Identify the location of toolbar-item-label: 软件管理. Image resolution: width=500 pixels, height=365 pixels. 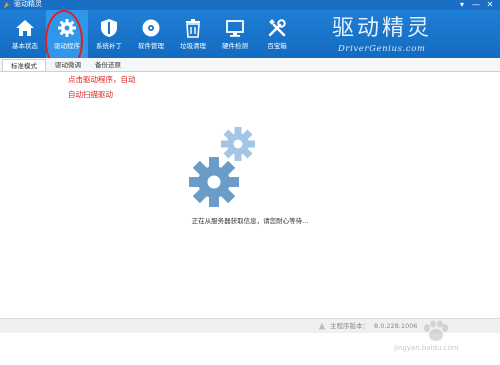
(151, 46).